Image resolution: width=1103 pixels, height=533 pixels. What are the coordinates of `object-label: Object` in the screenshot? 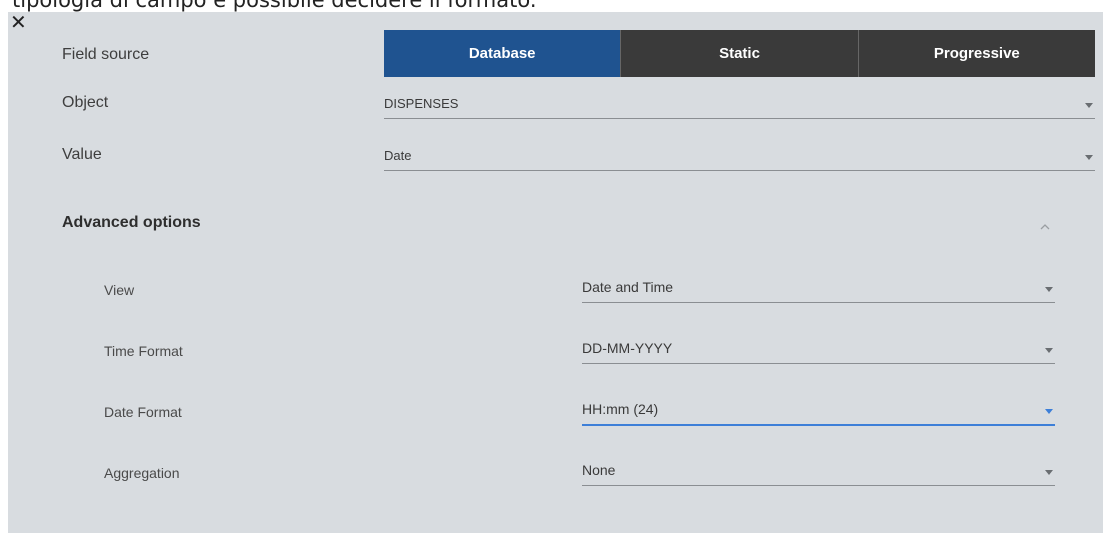 It's located at (85, 102).